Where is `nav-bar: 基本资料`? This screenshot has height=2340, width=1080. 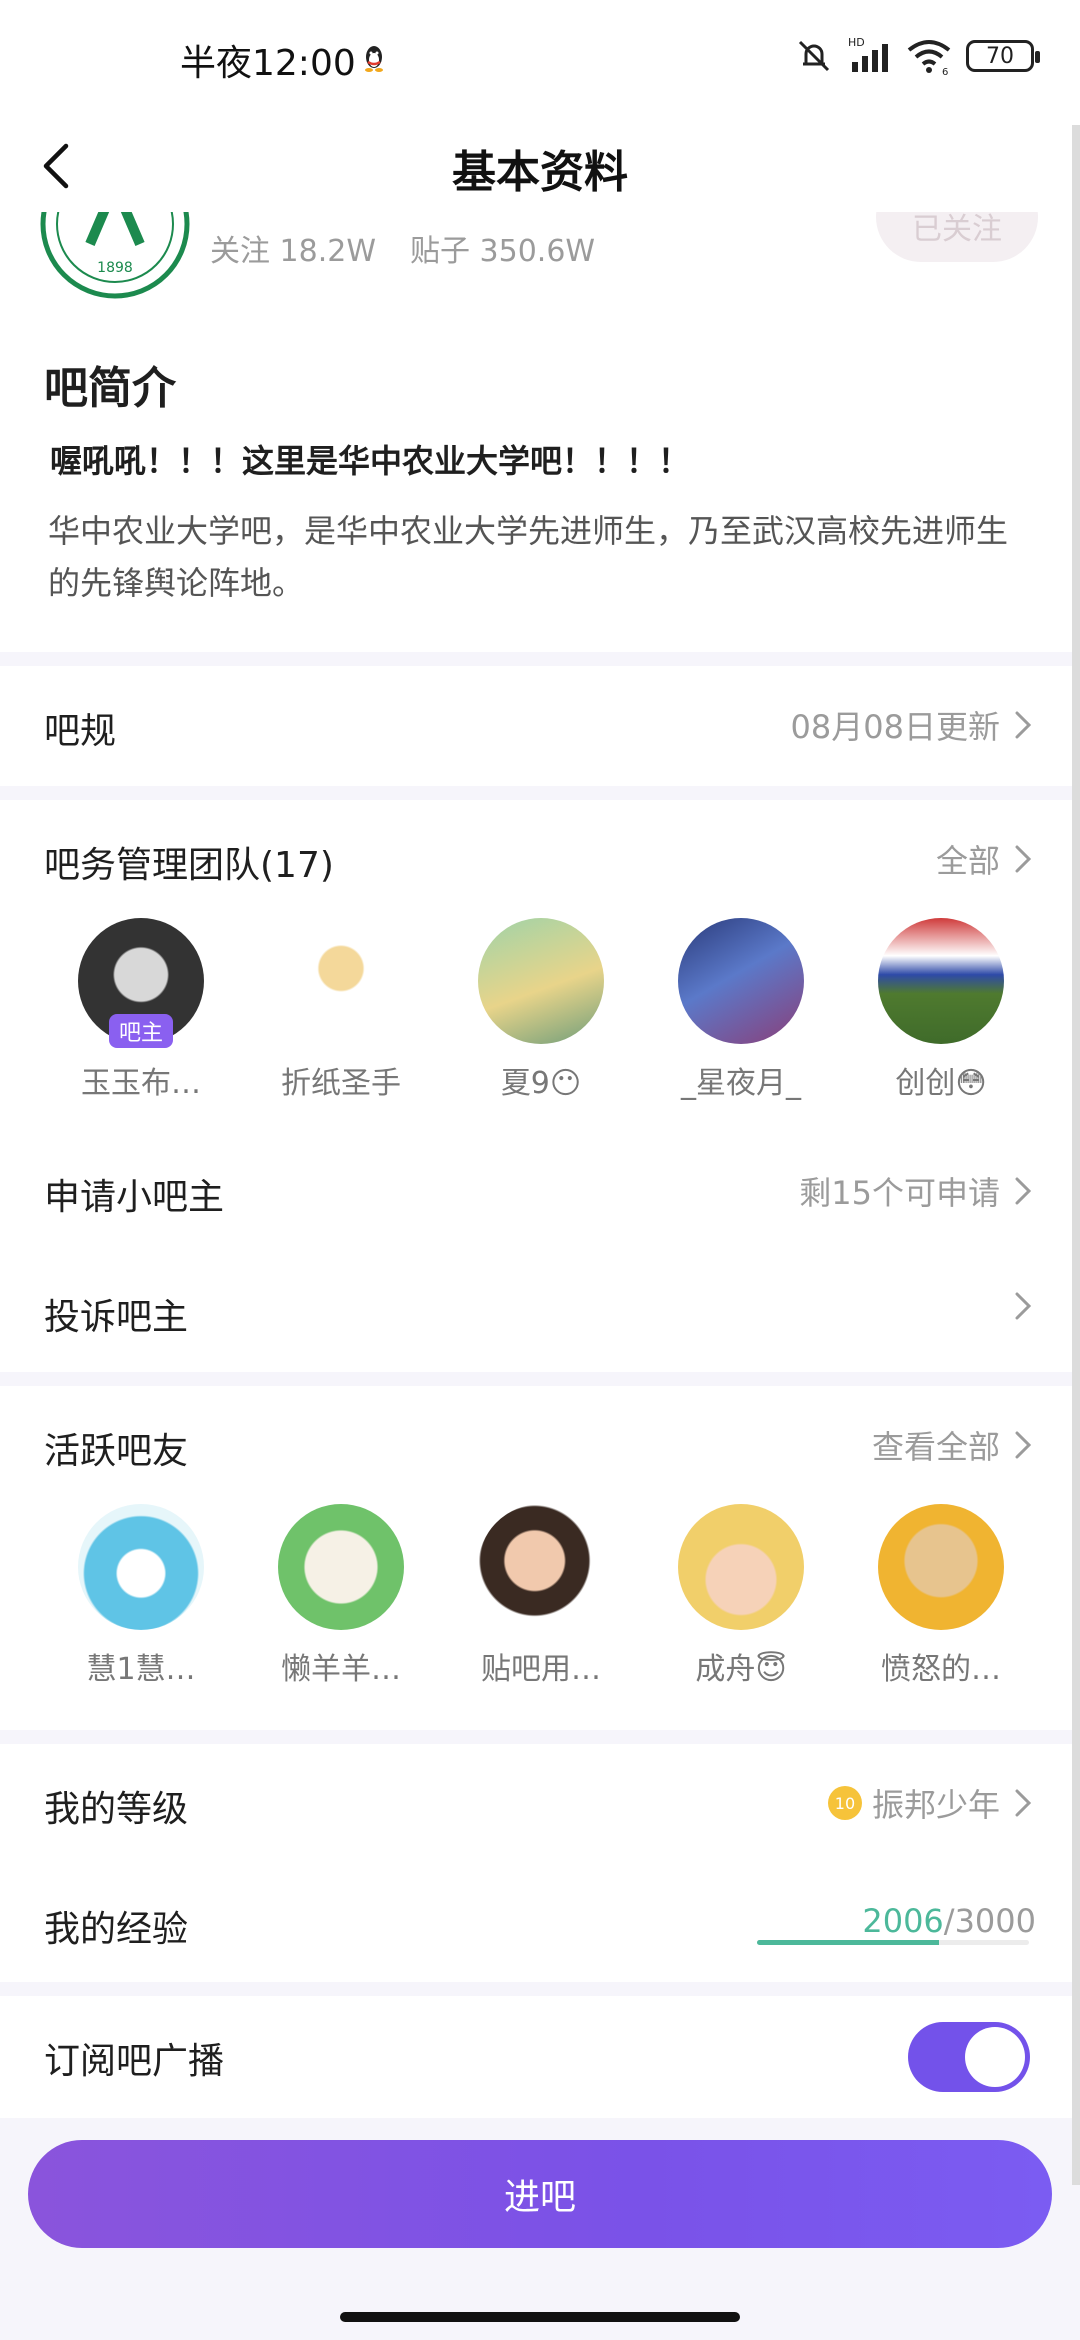
nav-bar: 基本资料 is located at coordinates (540, 165).